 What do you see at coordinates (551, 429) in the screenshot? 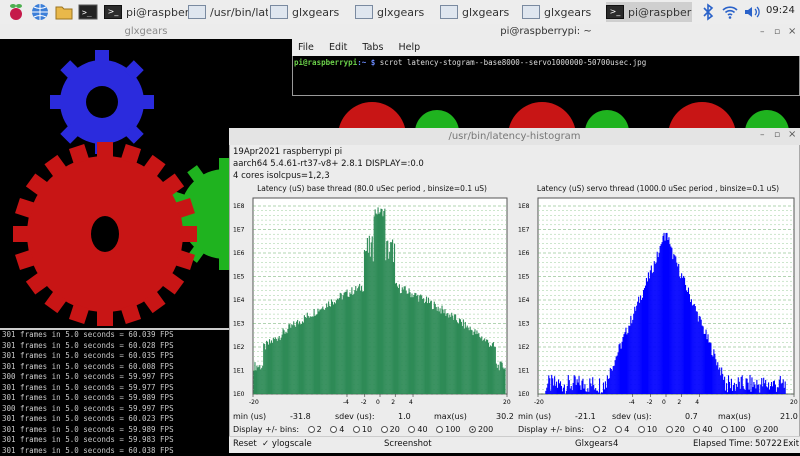
I see `right-bins-label: Display +/- bins:` at bounding box center [551, 429].